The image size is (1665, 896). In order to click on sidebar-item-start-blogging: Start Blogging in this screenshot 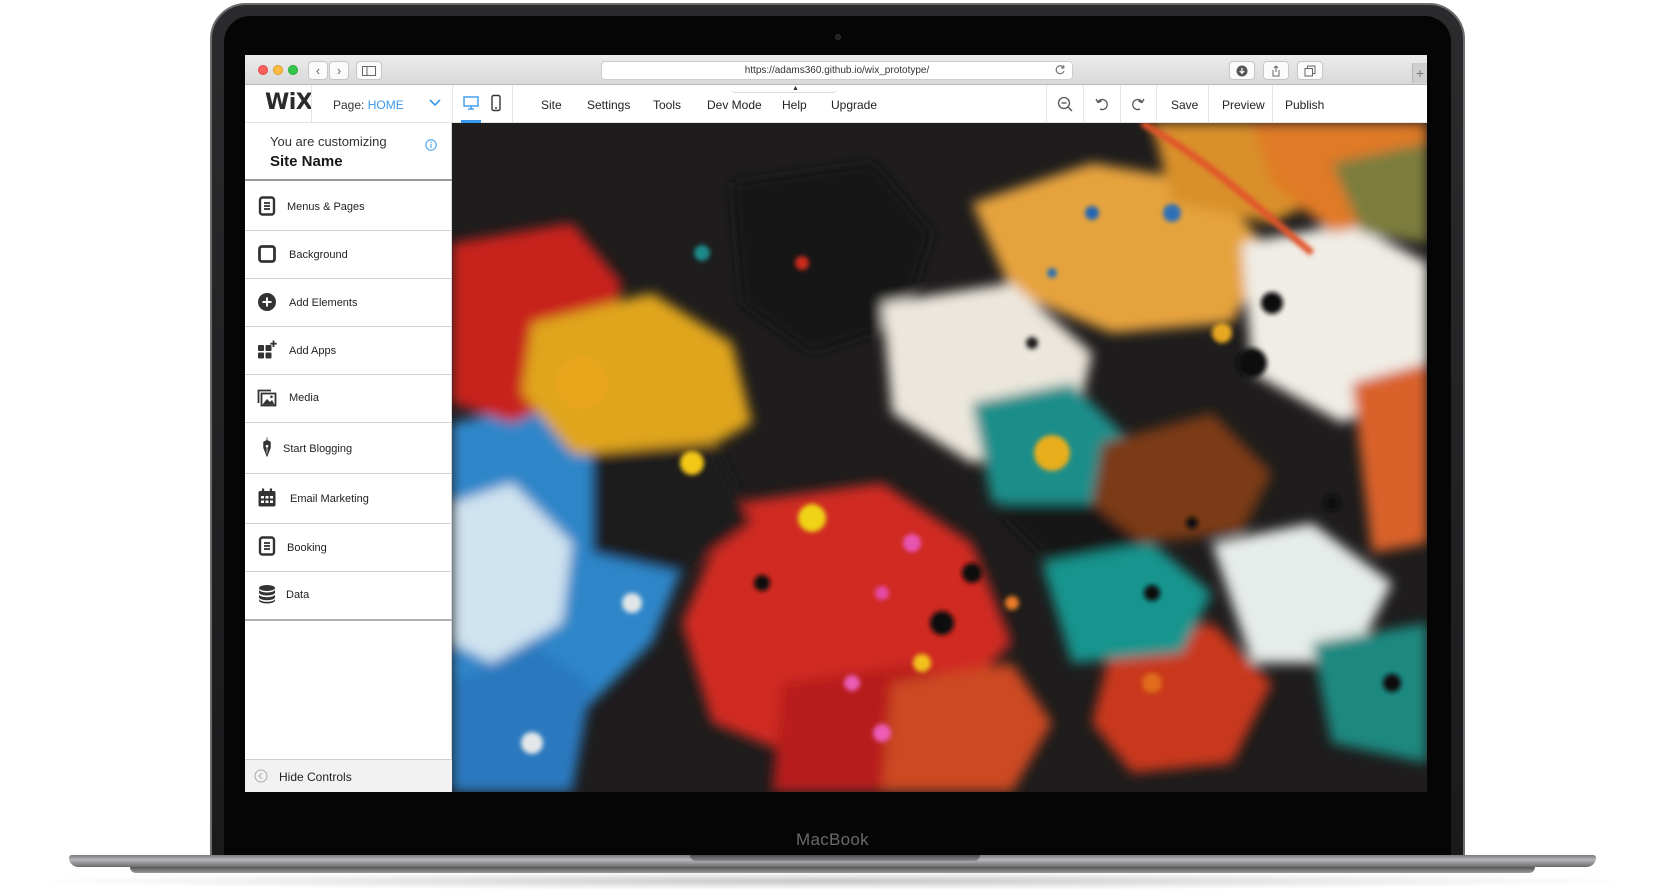, I will do `click(348, 448)`.